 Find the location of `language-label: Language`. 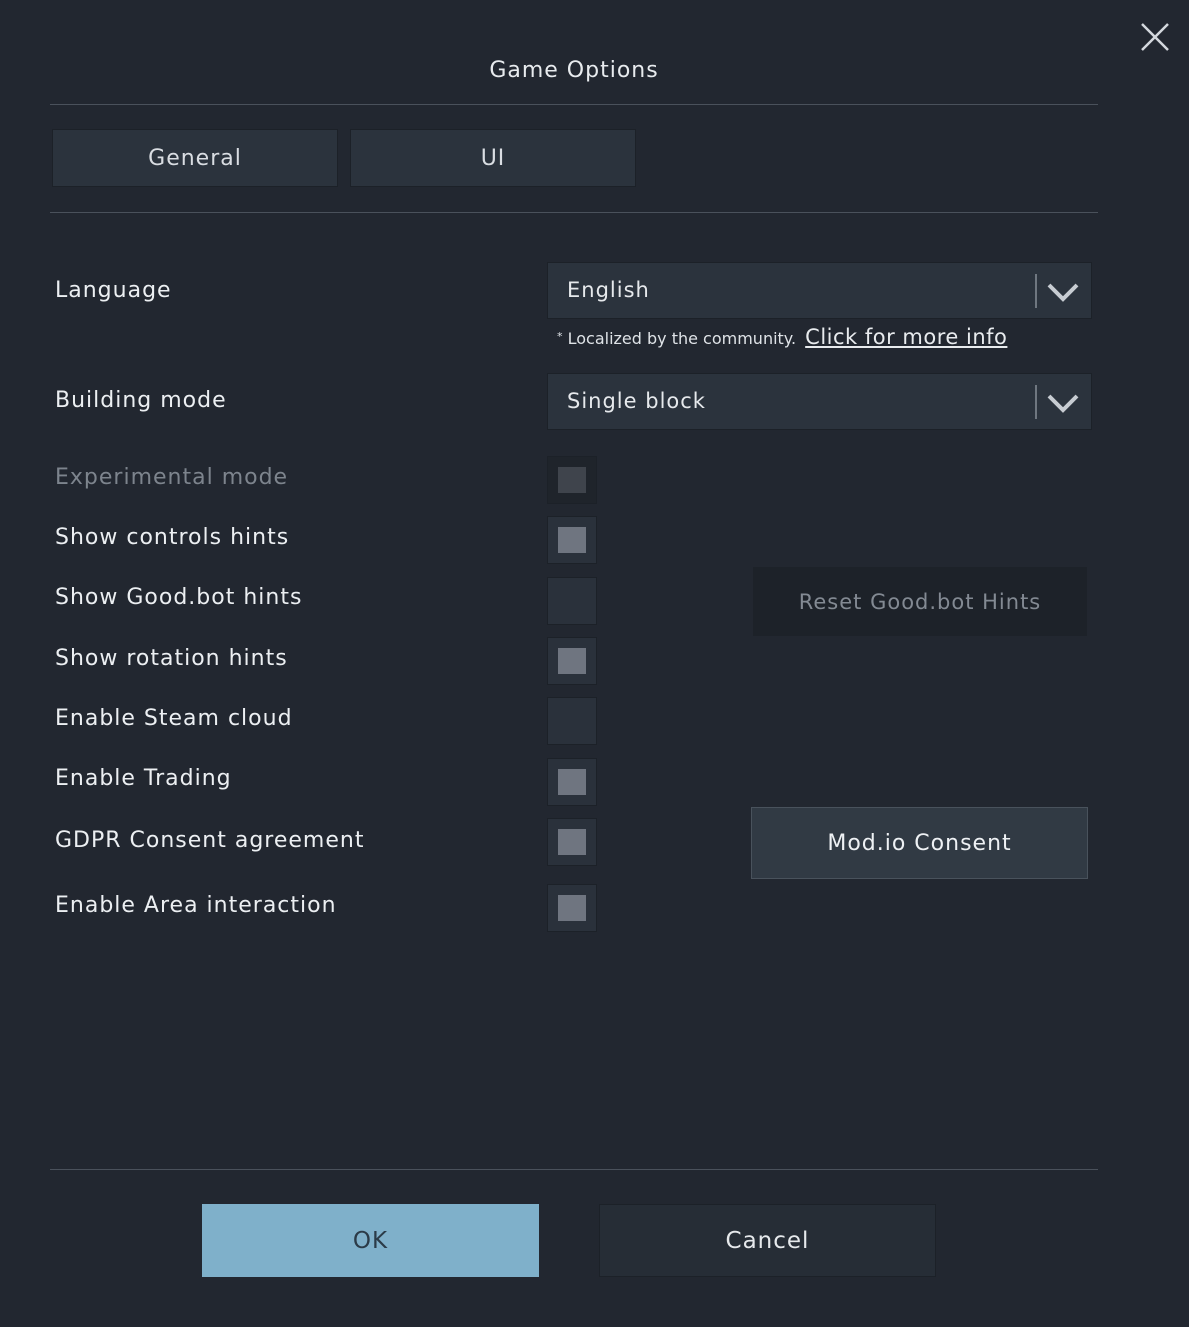

language-label: Language is located at coordinates (113, 290).